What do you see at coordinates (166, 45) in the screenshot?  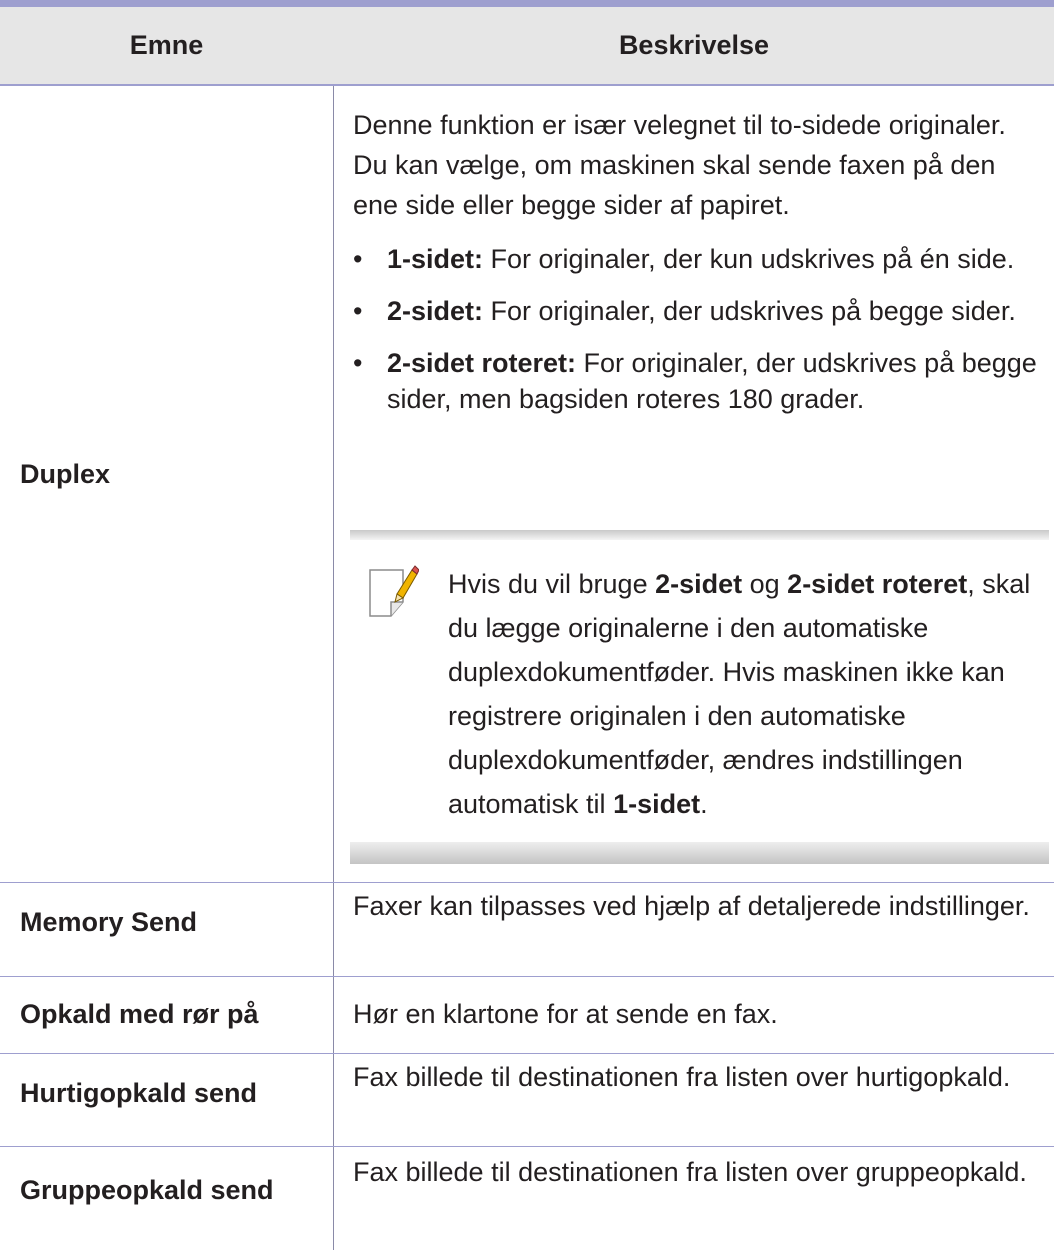 I see `column-header-subject: Emne` at bounding box center [166, 45].